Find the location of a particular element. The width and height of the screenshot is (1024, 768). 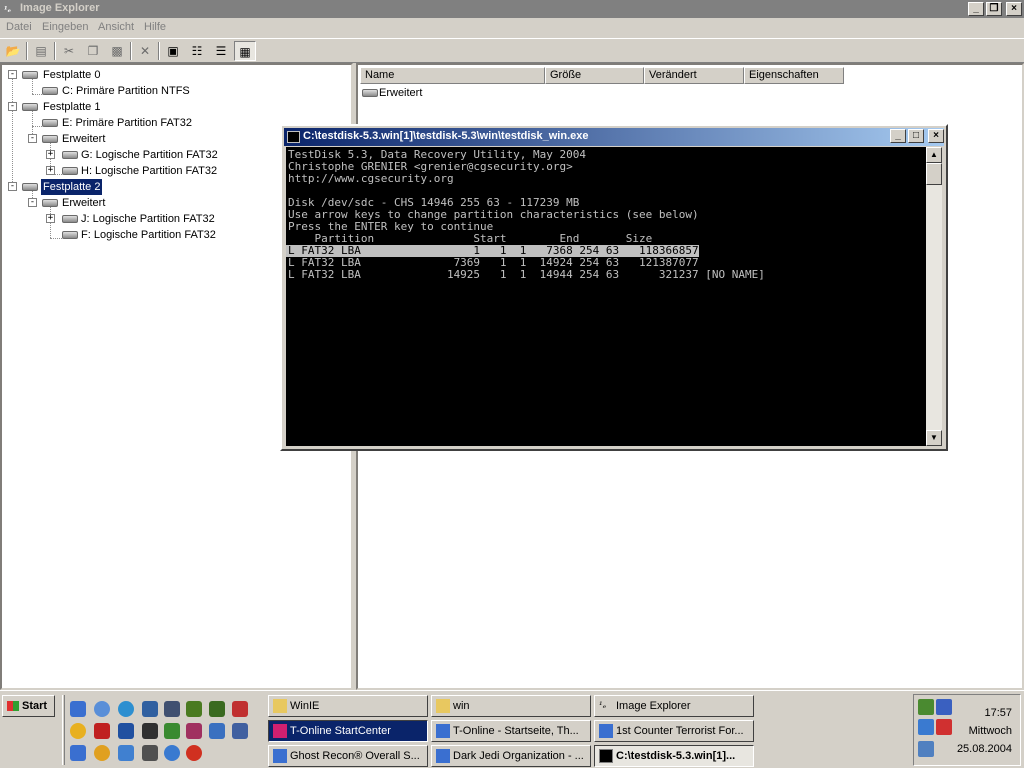

quicklaunch-grip is located at coordinates (63, 730).